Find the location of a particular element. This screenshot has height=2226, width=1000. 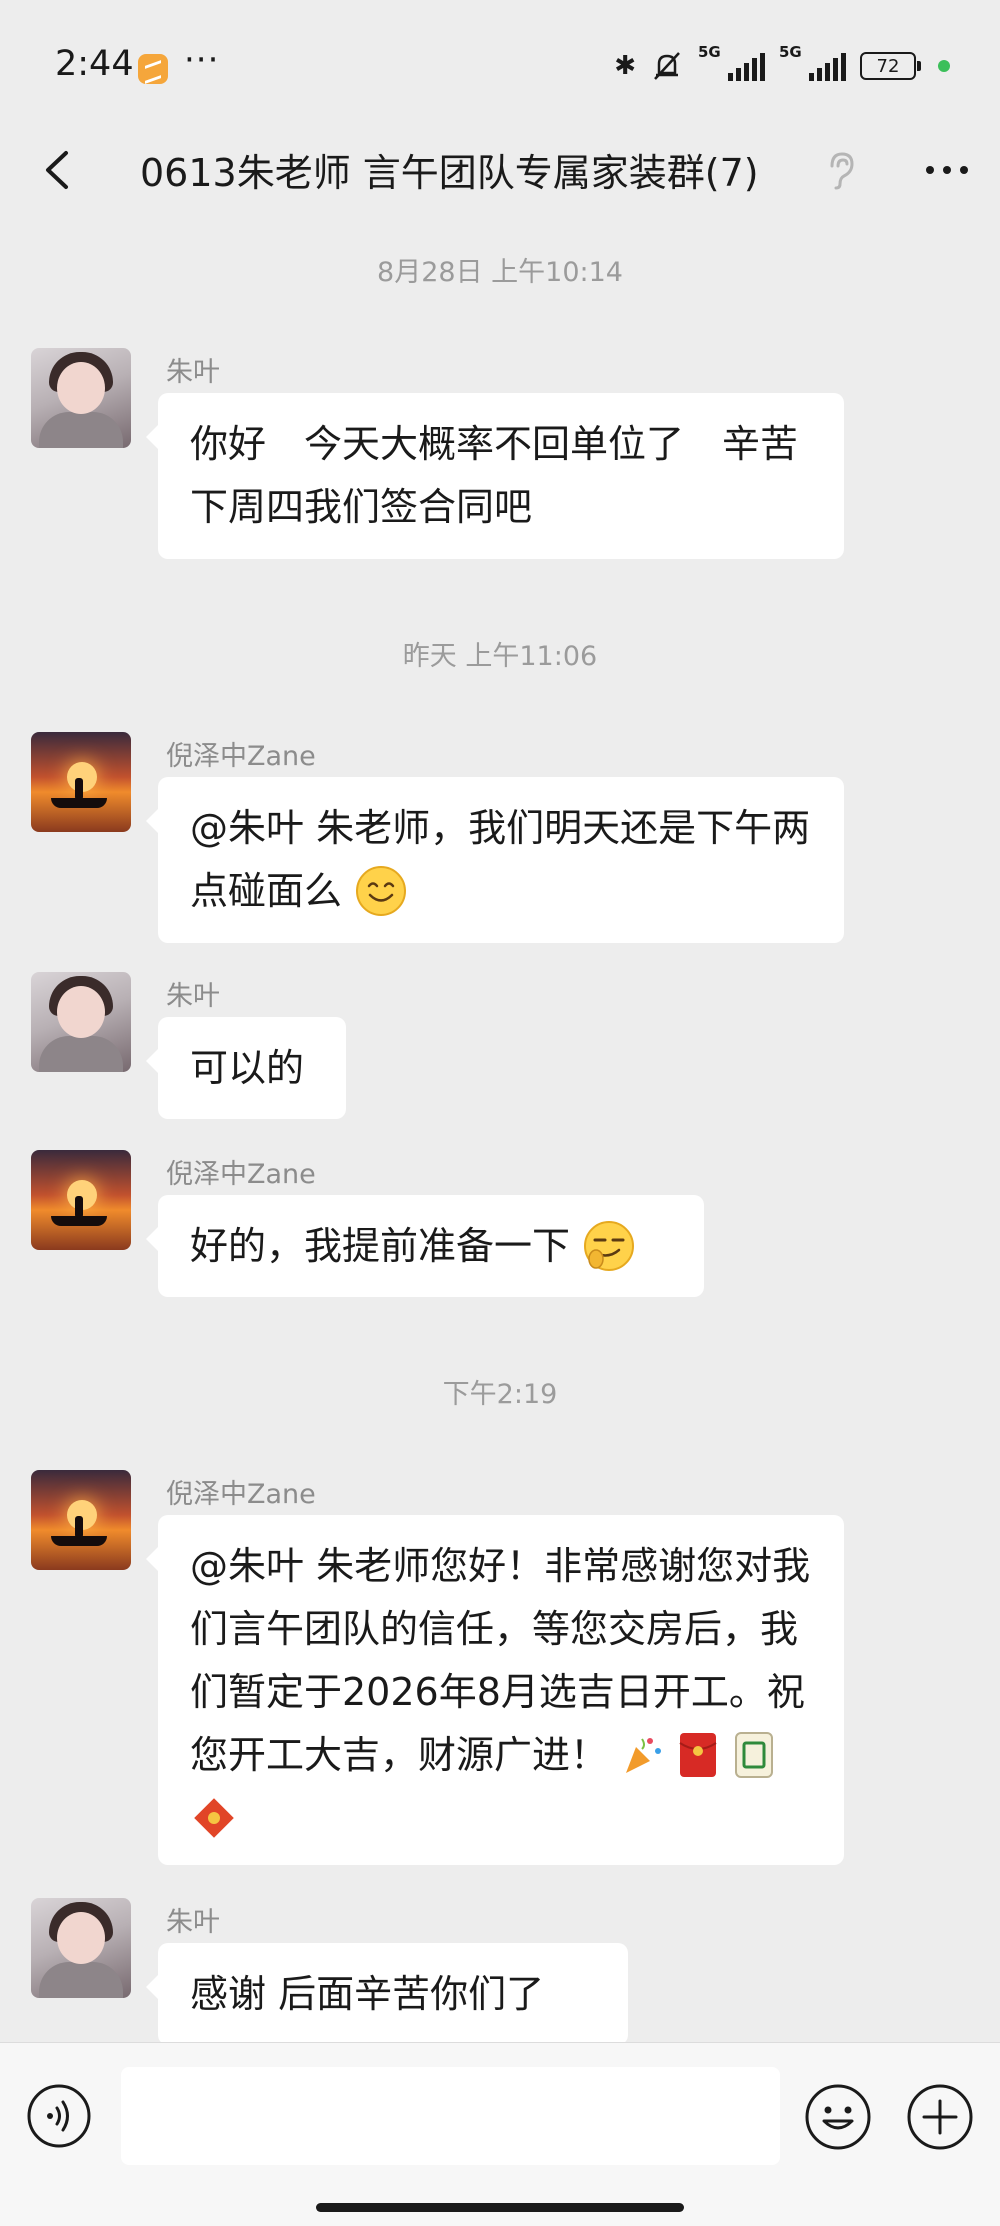

bluetooth-icon: ✱ is located at coordinates (625, 66).